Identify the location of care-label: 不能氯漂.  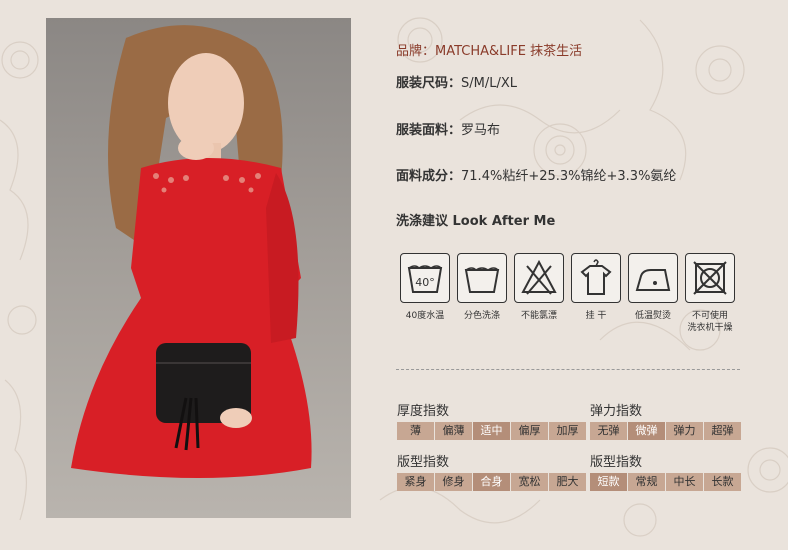
(538, 316).